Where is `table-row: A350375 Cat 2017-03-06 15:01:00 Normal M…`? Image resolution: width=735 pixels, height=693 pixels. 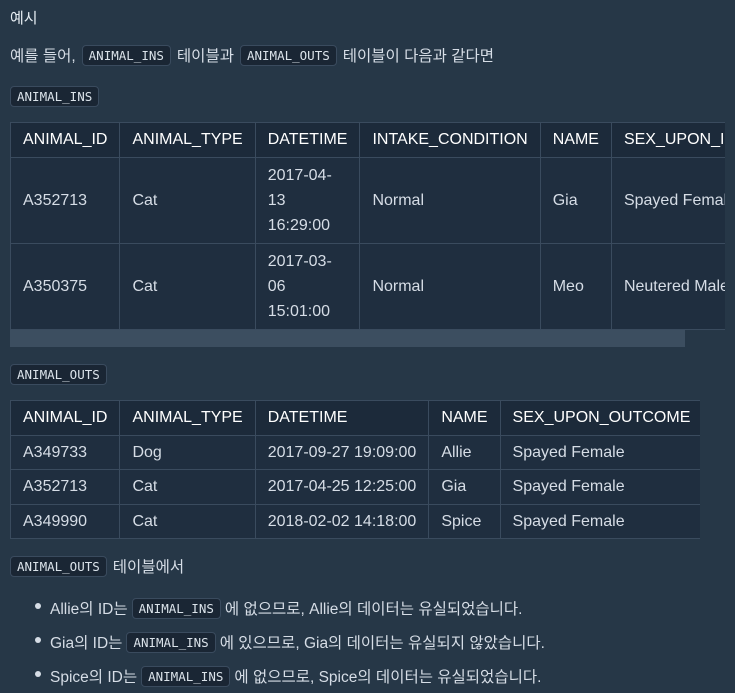
table-row: A350375 Cat 2017-03-06 15:01:00 Normal M… is located at coordinates (367, 286).